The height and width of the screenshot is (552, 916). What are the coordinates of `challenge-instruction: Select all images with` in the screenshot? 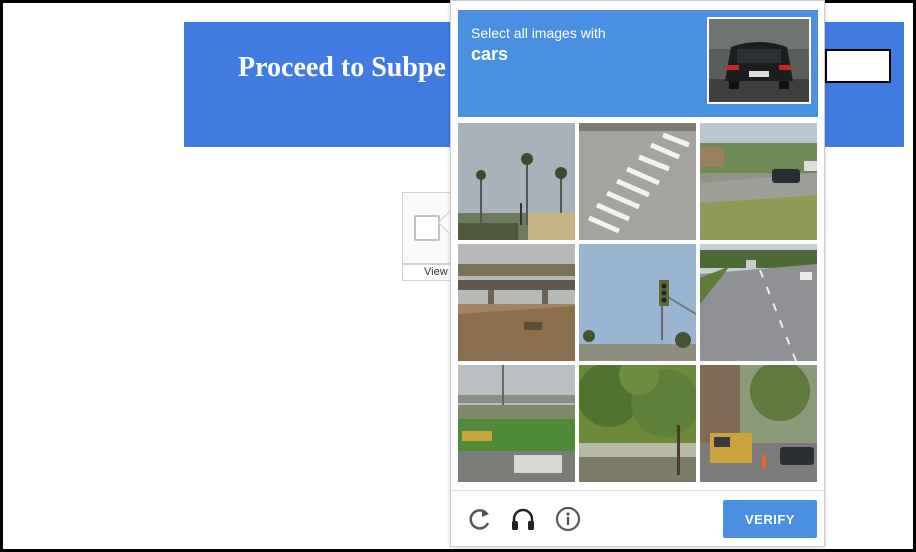 It's located at (538, 33).